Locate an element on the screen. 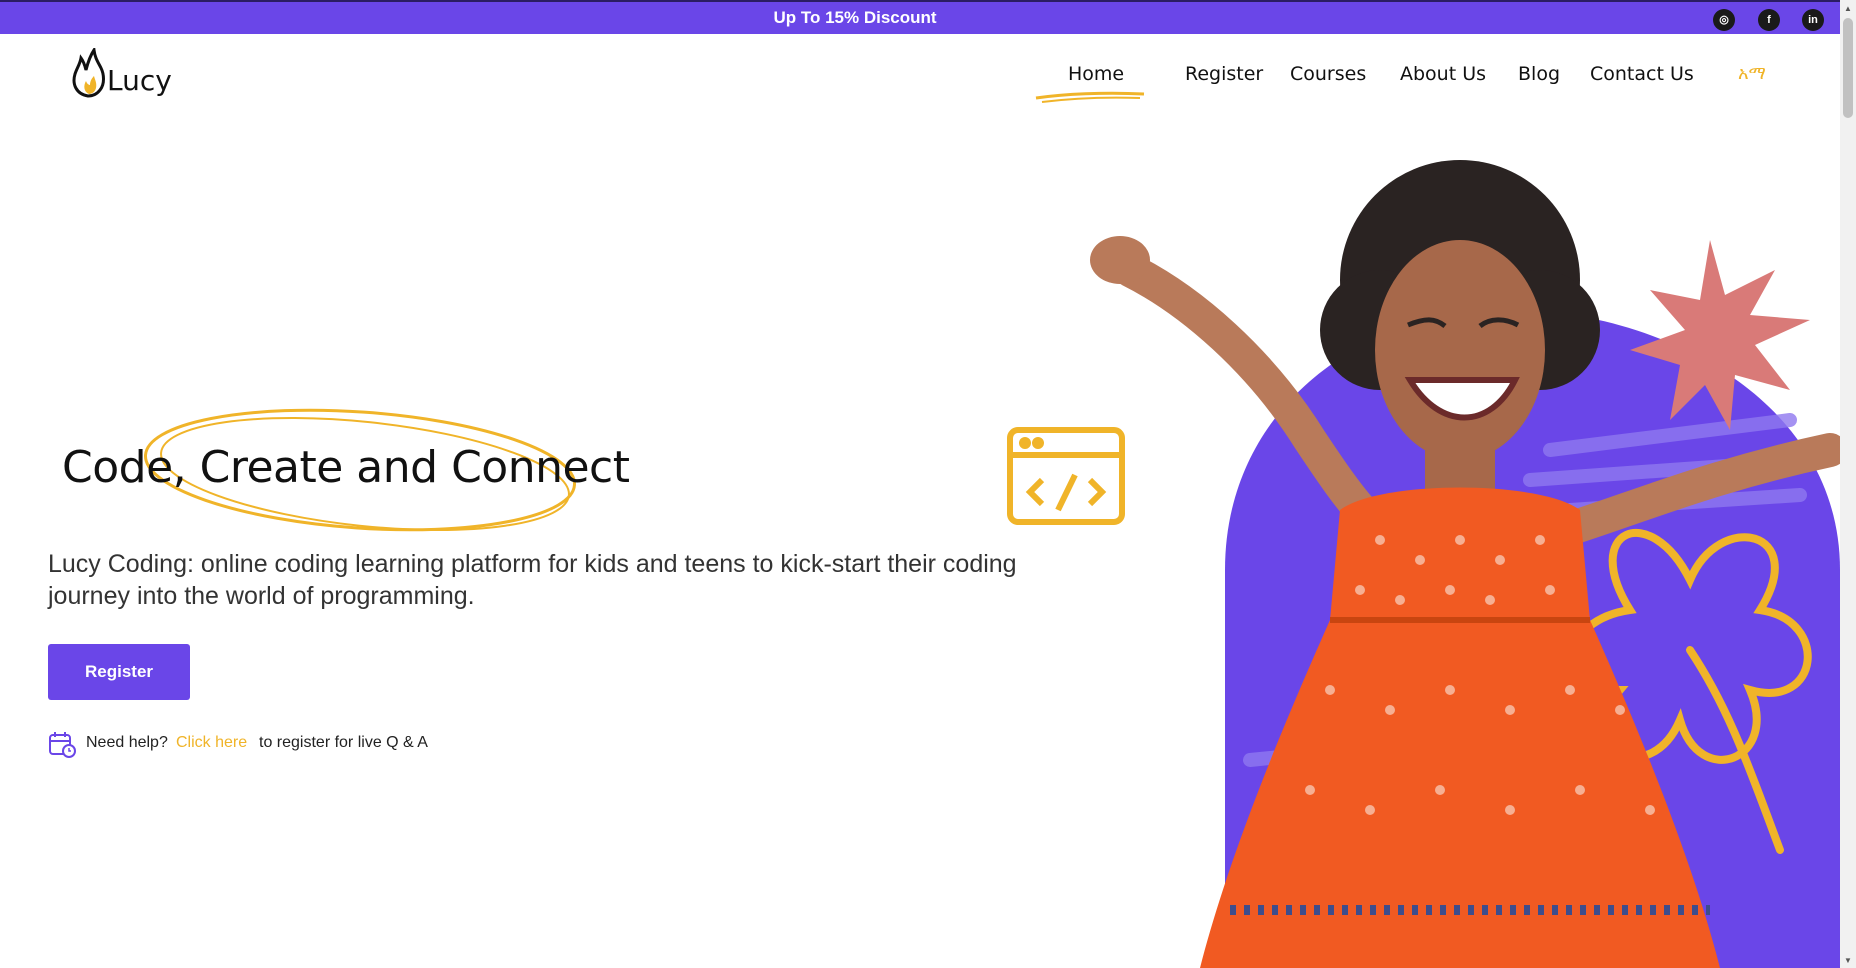 The width and height of the screenshot is (1856, 968). register-button: Register is located at coordinates (119, 672).